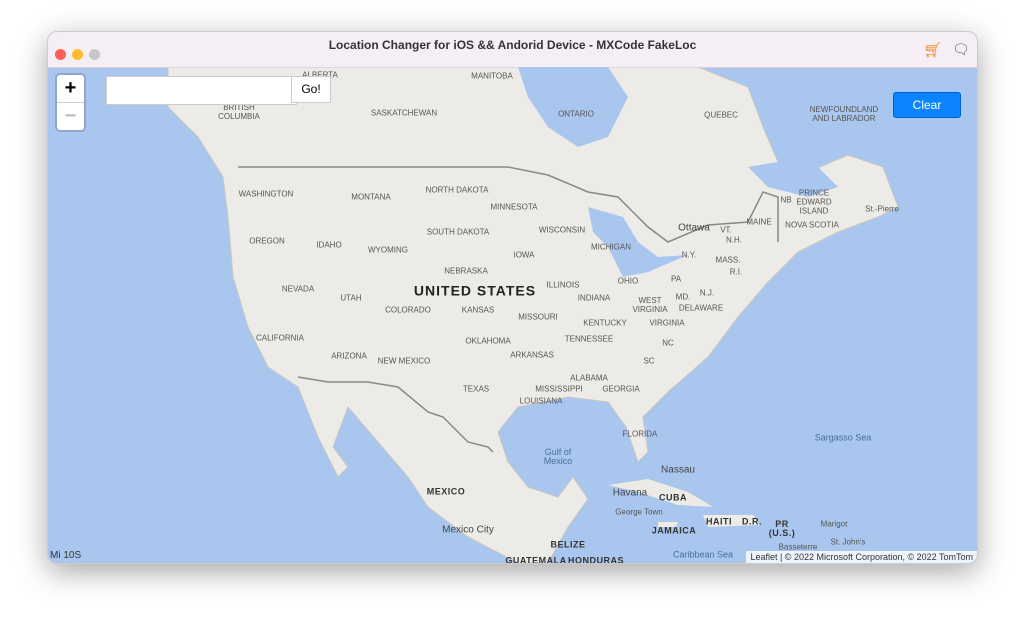 Image resolution: width=1024 pixels, height=625 pixels. What do you see at coordinates (782, 528) in the screenshot?
I see `map-label: PR (U.S.)` at bounding box center [782, 528].